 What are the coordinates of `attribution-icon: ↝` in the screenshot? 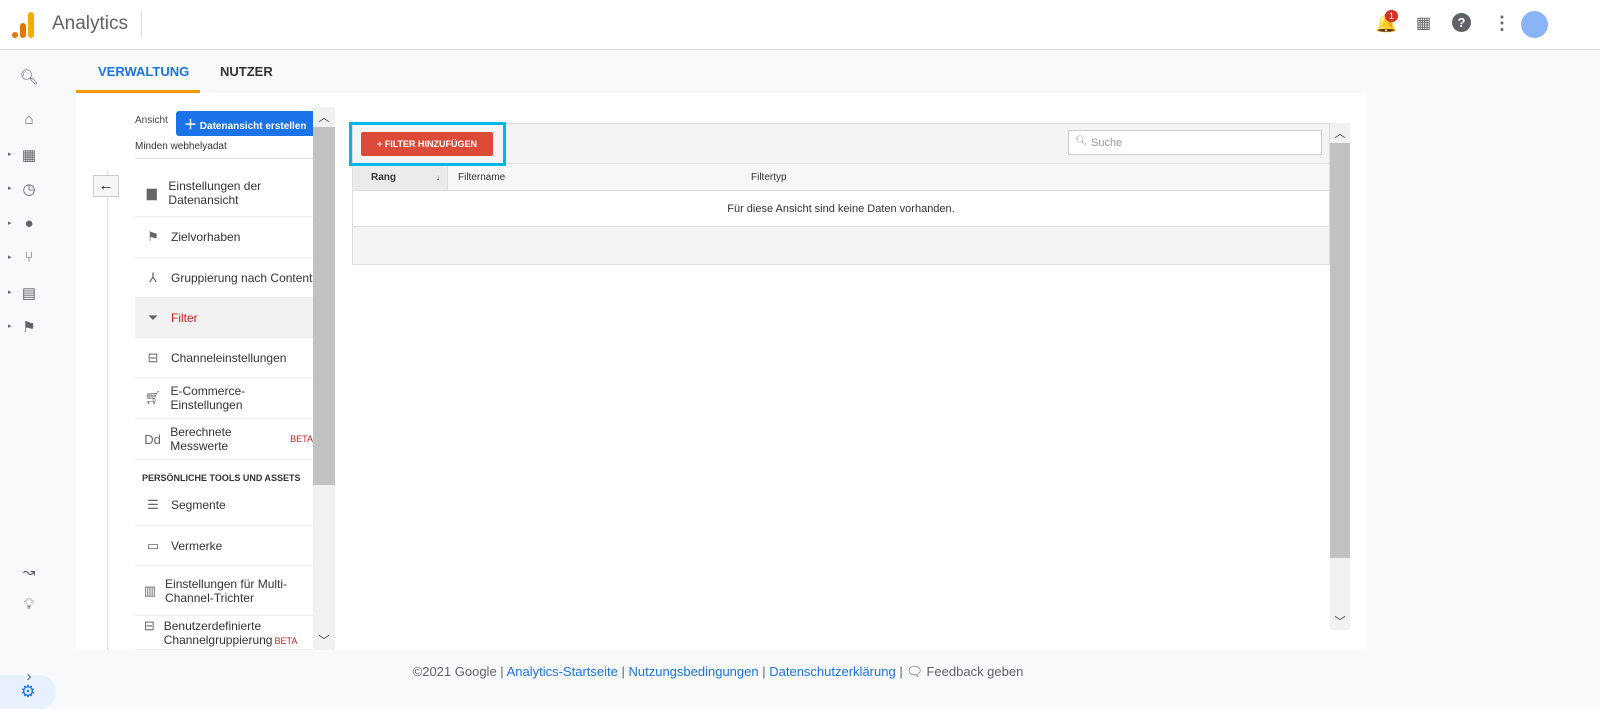 It's located at (29, 572).